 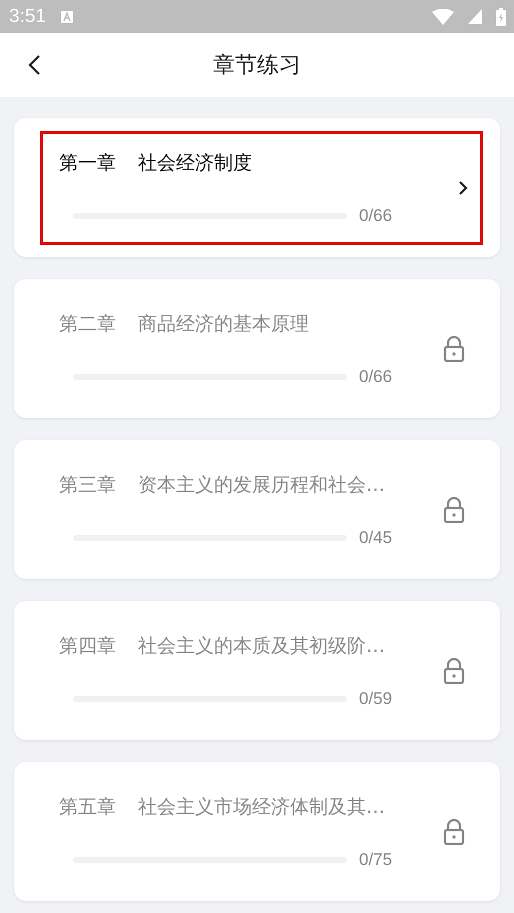 I want to click on chapter-number: 第一章, so click(x=87, y=163).